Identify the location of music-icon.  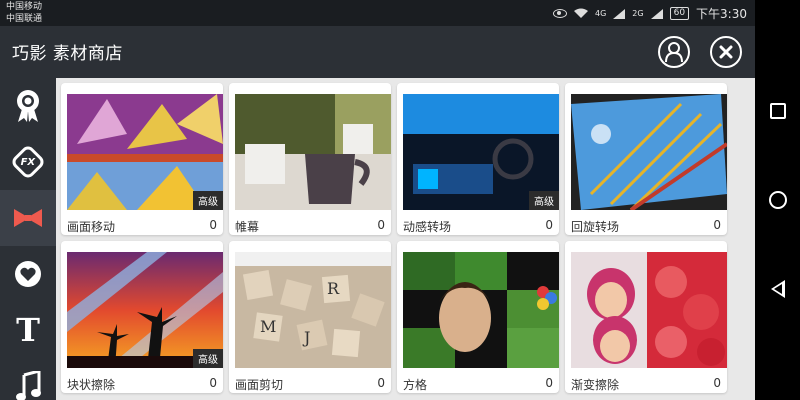
(28, 385).